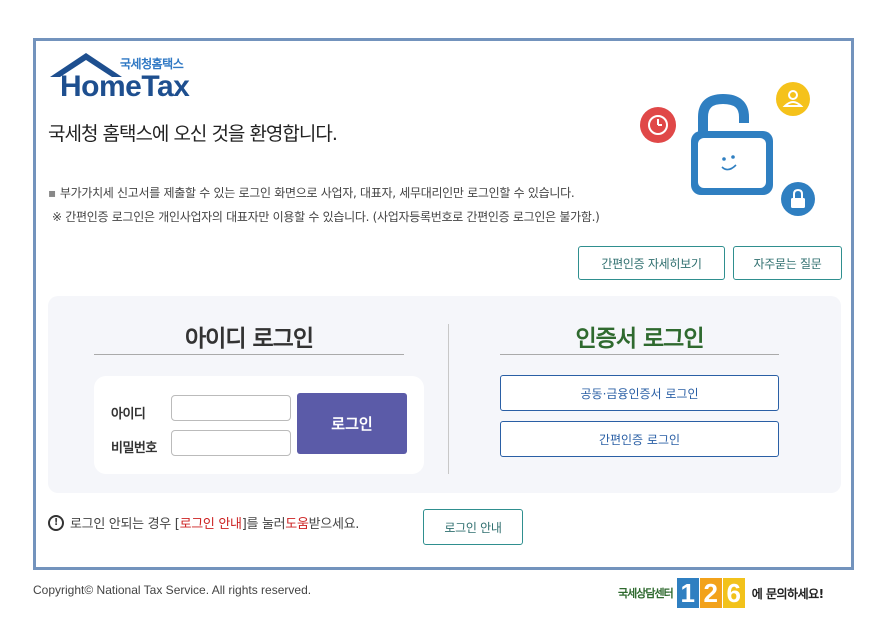  Describe the element at coordinates (787, 263) in the screenshot. I see `faq-button: 자주묻는 질문` at that location.